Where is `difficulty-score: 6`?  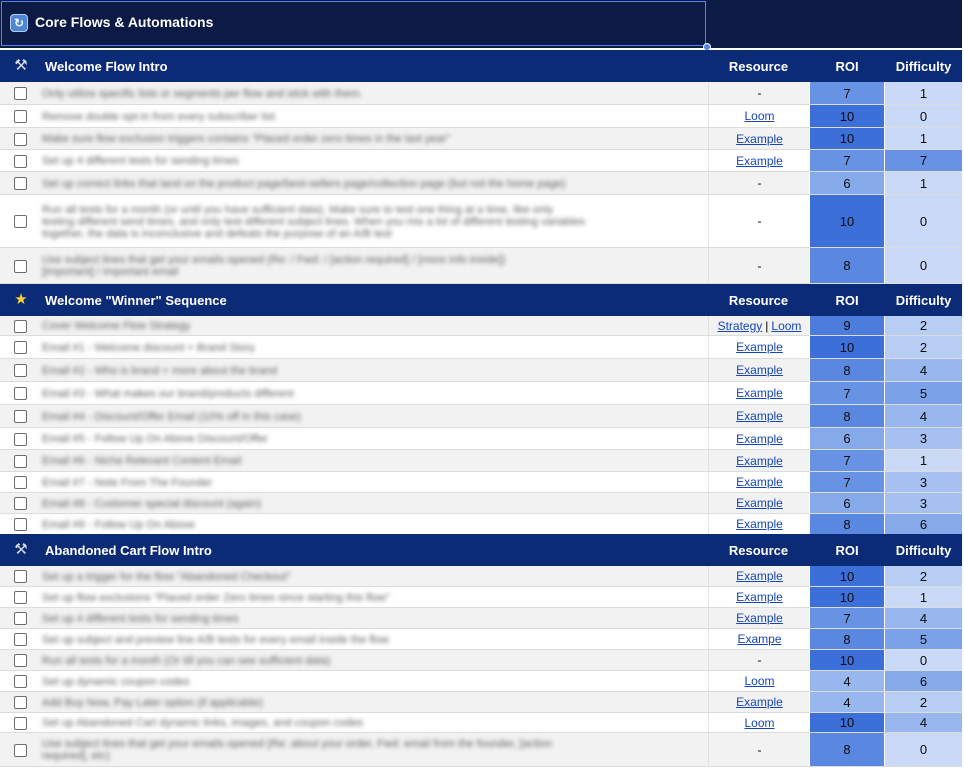
difficulty-score: 6 is located at coordinates (923, 681).